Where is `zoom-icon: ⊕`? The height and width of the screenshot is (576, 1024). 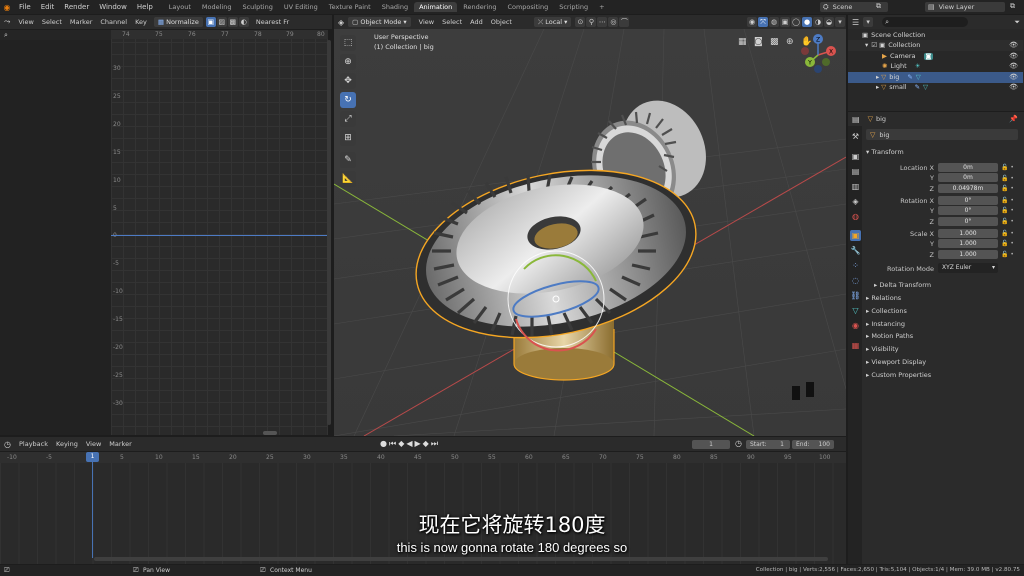 zoom-icon: ⊕ is located at coordinates (790, 42).